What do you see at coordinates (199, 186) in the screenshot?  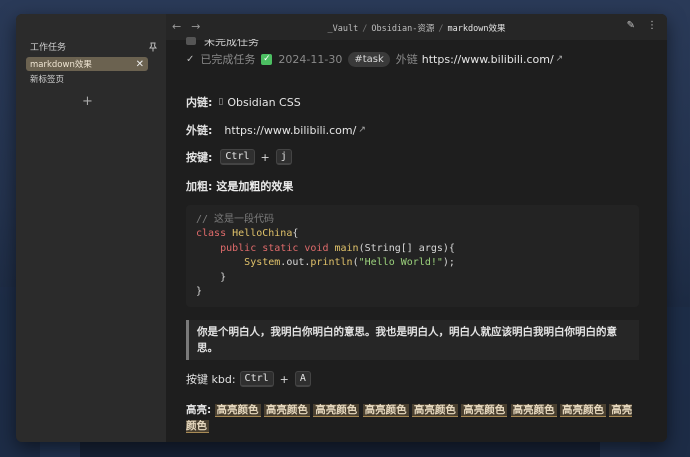 I see `bold-label: 加粗:` at bounding box center [199, 186].